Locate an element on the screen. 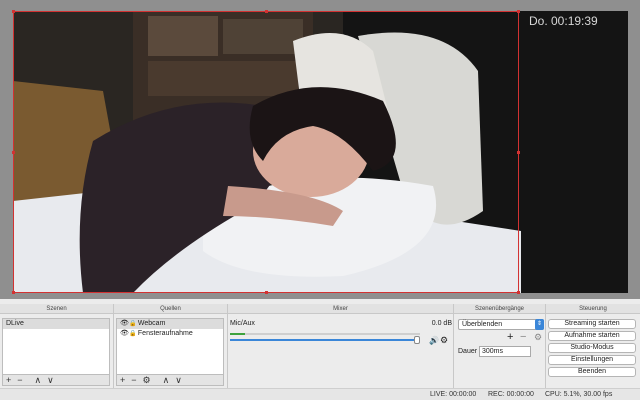  mixer-title: Mixer is located at coordinates (340, 309).